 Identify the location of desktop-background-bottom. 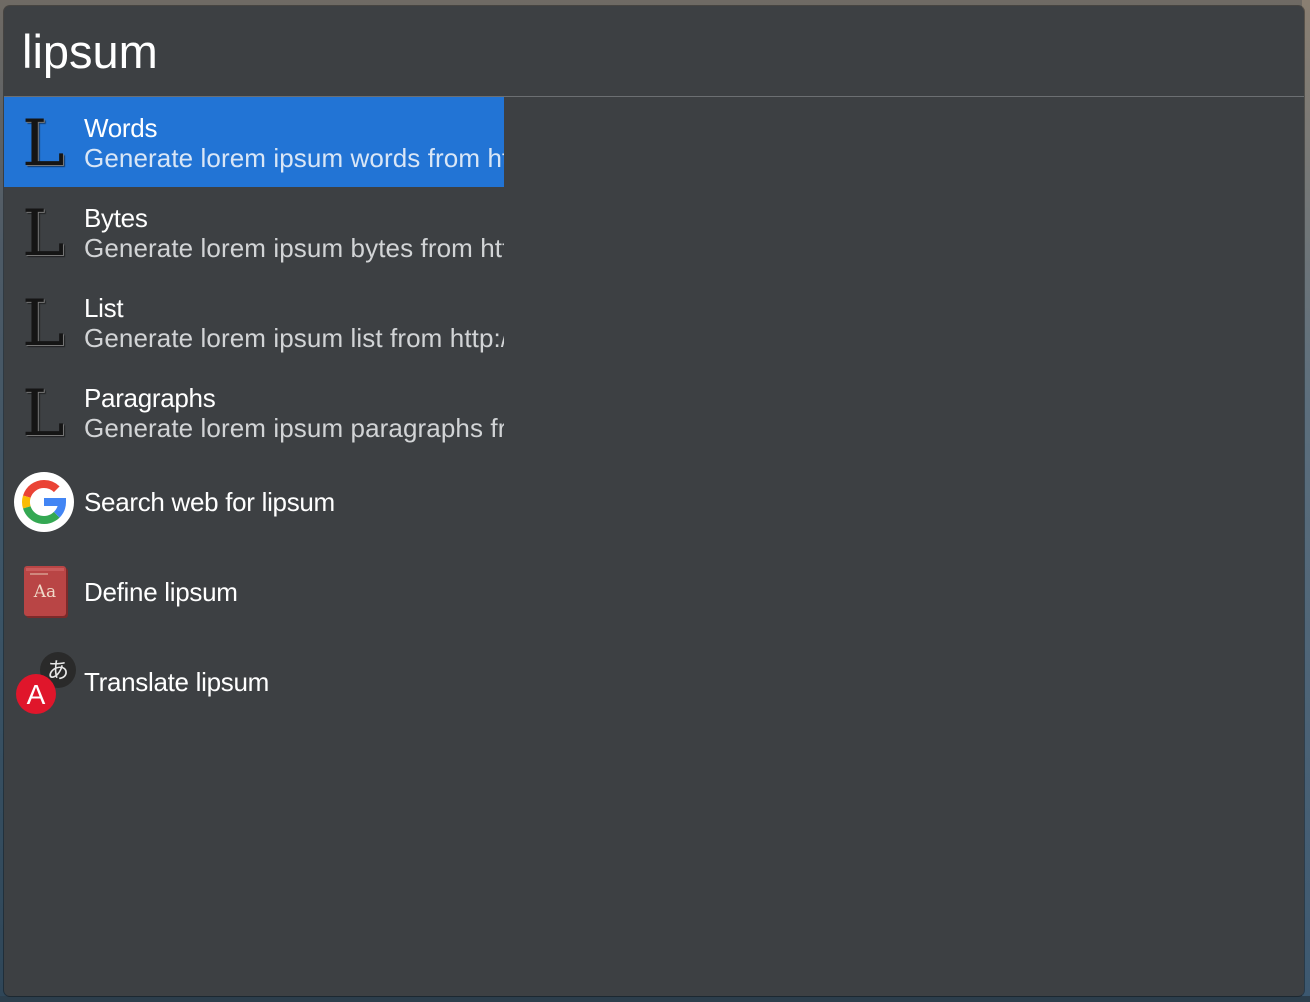
(655, 999).